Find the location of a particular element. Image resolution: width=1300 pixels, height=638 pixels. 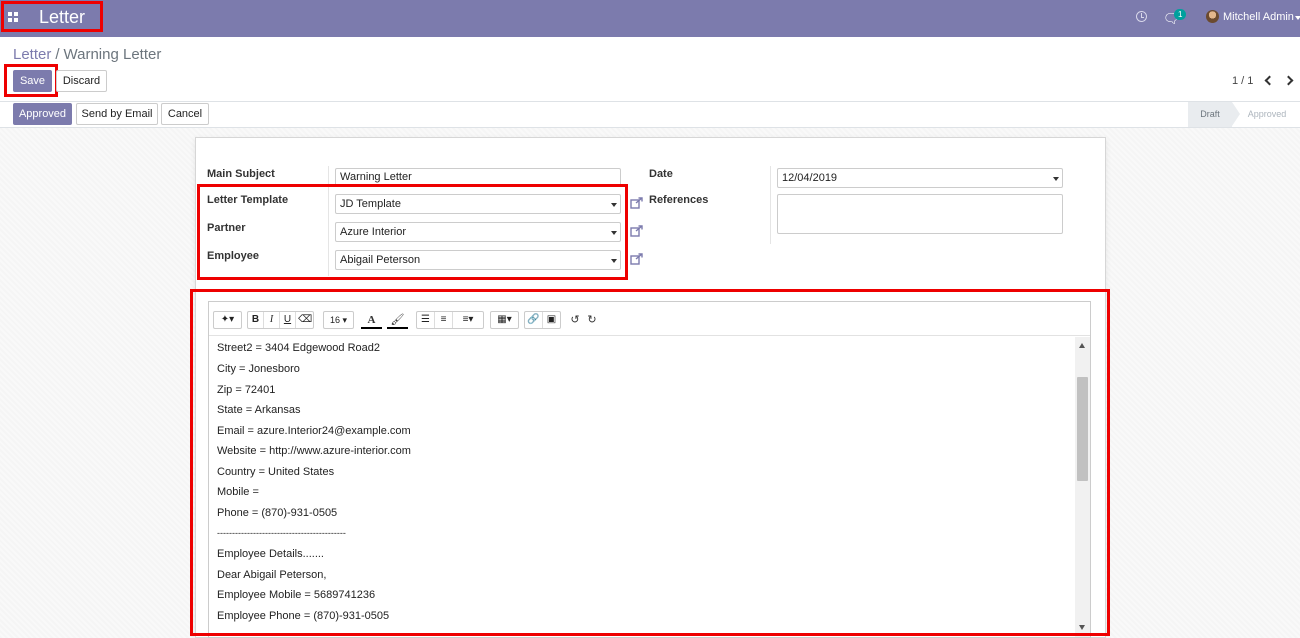

breadcrumb: Letter / Warning Letter is located at coordinates (87, 54).